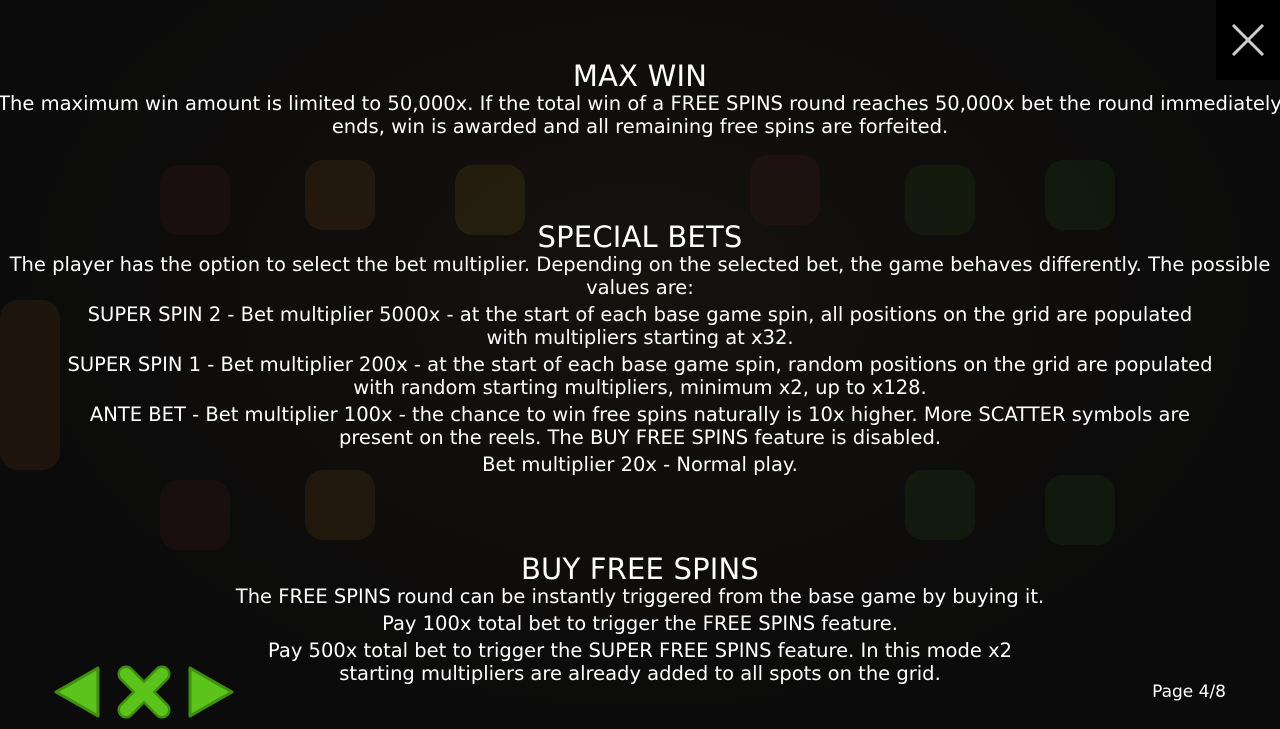 The image size is (1280, 729). I want to click on close-icon, so click(1248, 40).